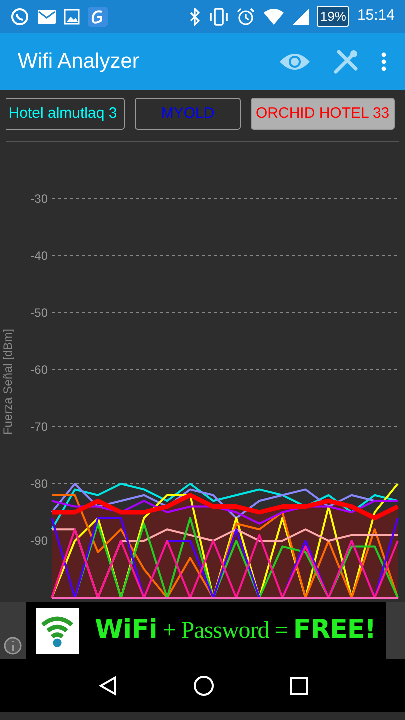 The image size is (405, 720). Describe the element at coordinates (384, 62) in the screenshot. I see `more-icon` at that location.